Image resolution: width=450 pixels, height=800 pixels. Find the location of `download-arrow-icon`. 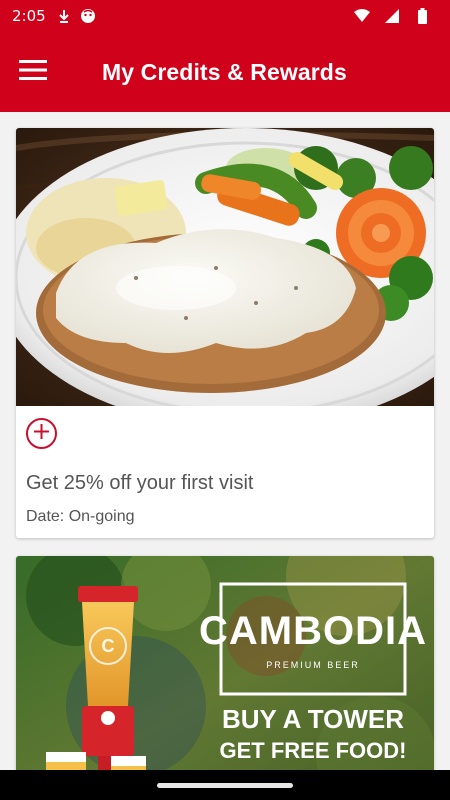

download-arrow-icon is located at coordinates (64, 16).